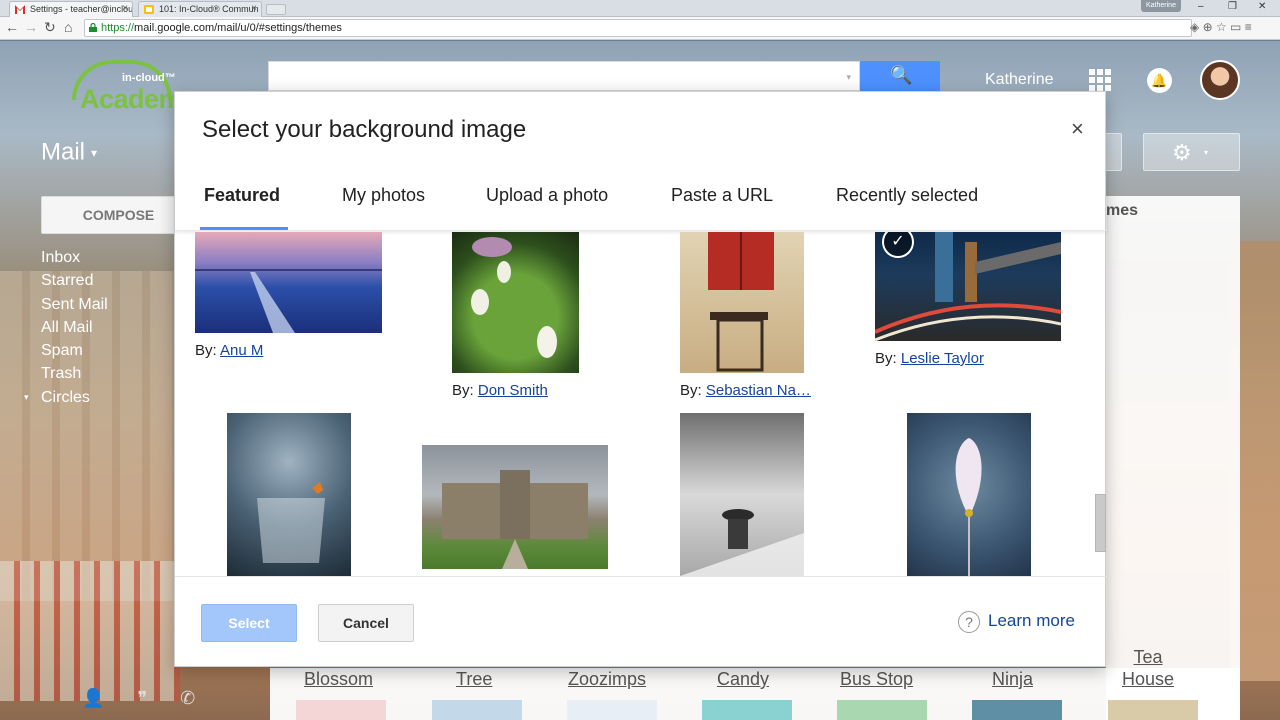  What do you see at coordinates (149, 78) in the screenshot?
I see `logo-small-text: in-cloud™` at bounding box center [149, 78].